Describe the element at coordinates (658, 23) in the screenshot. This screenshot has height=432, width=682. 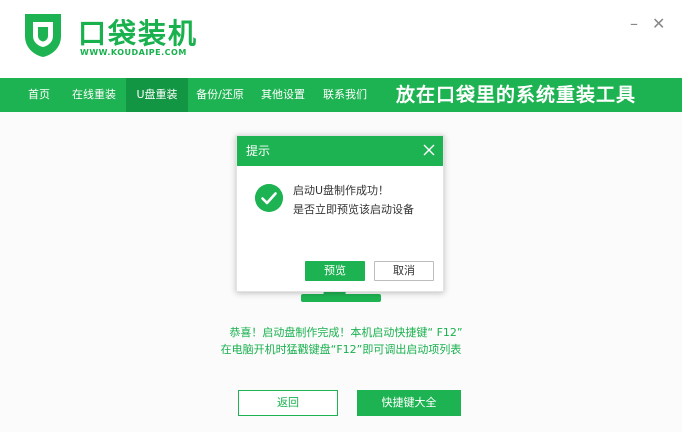
I see `window-close-button: ✕` at that location.